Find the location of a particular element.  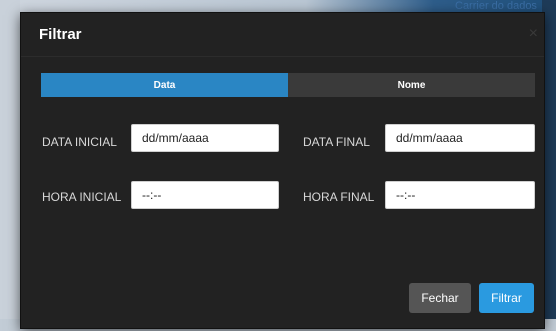

filter-tabs: Data Nome is located at coordinates (288, 85).